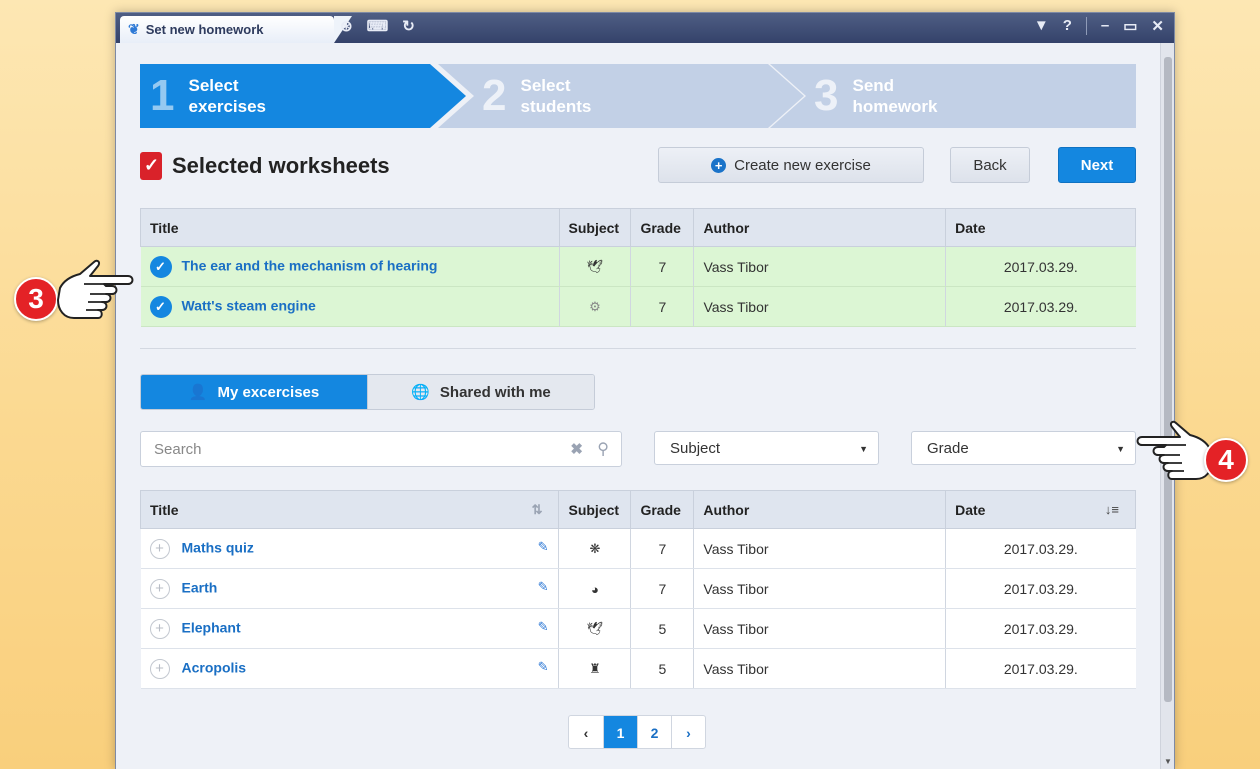  Describe the element at coordinates (970, 509) in the screenshot. I see `col-date-label: Date` at that location.